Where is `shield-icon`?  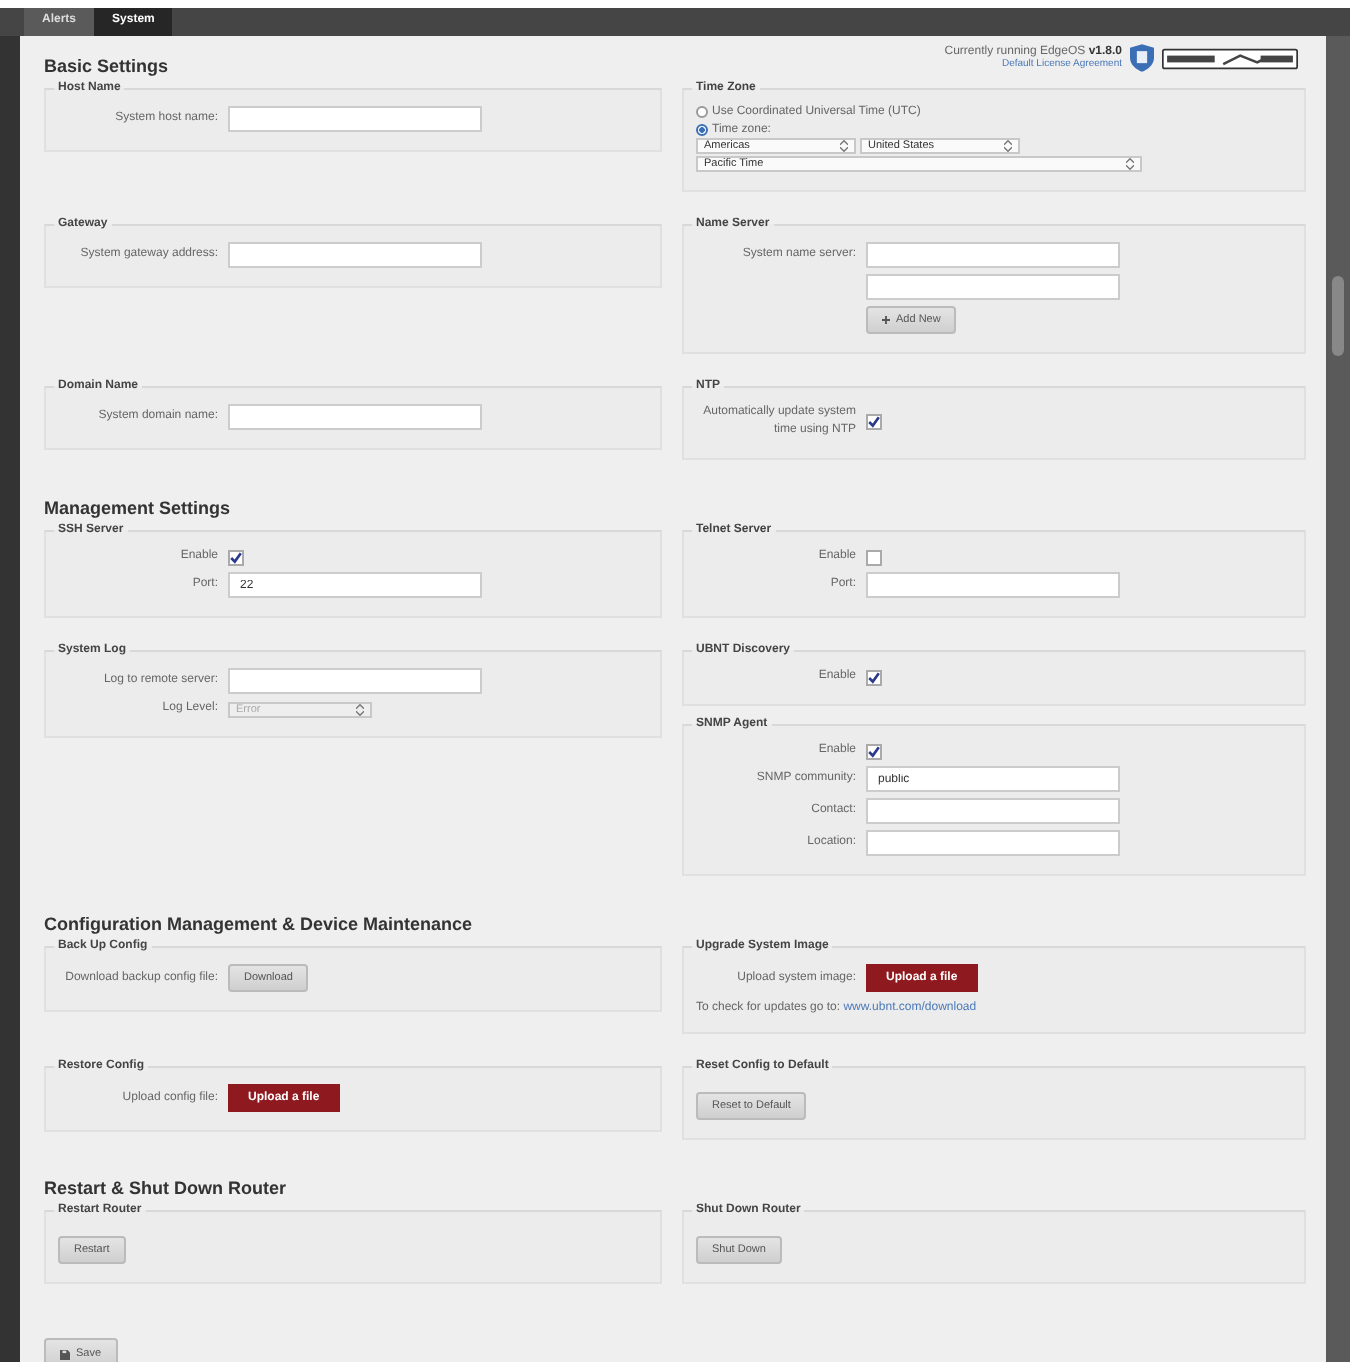 shield-icon is located at coordinates (1142, 58).